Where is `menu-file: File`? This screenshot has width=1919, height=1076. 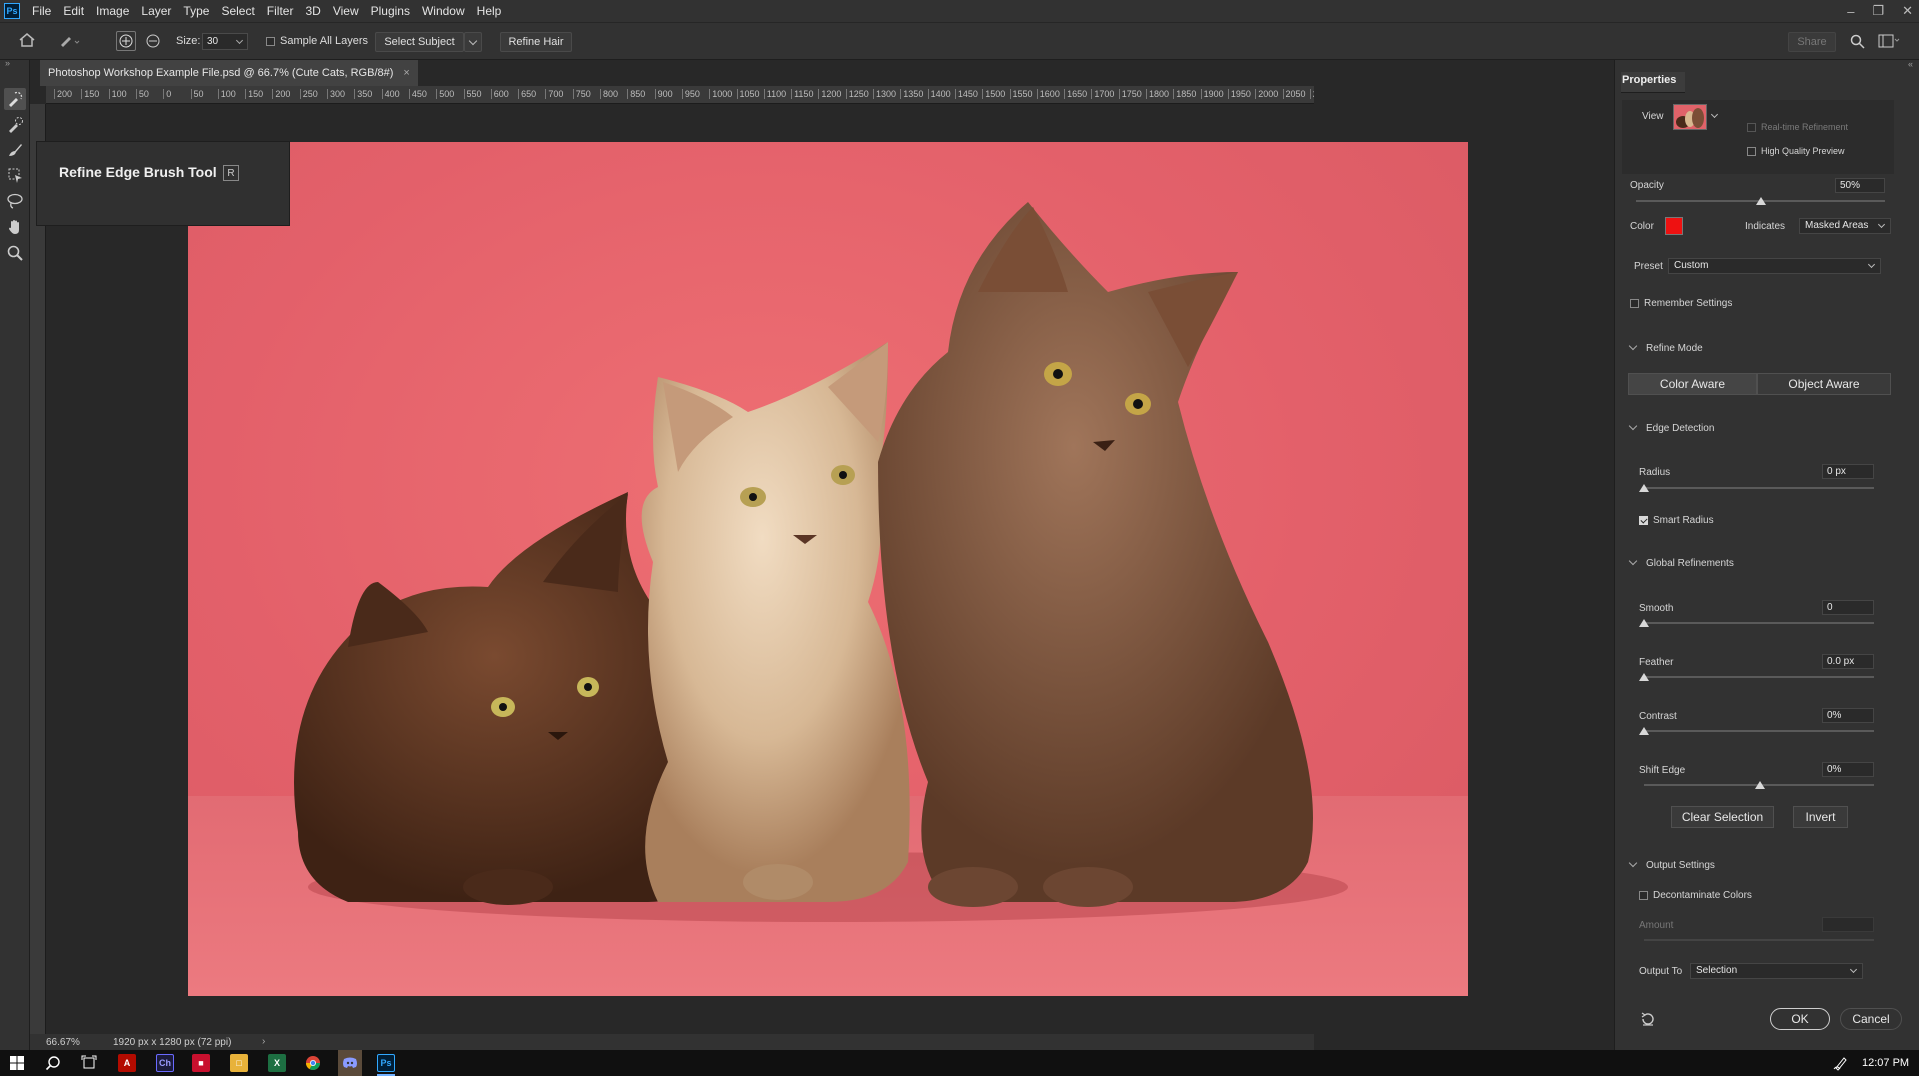 menu-file: File is located at coordinates (41, 11).